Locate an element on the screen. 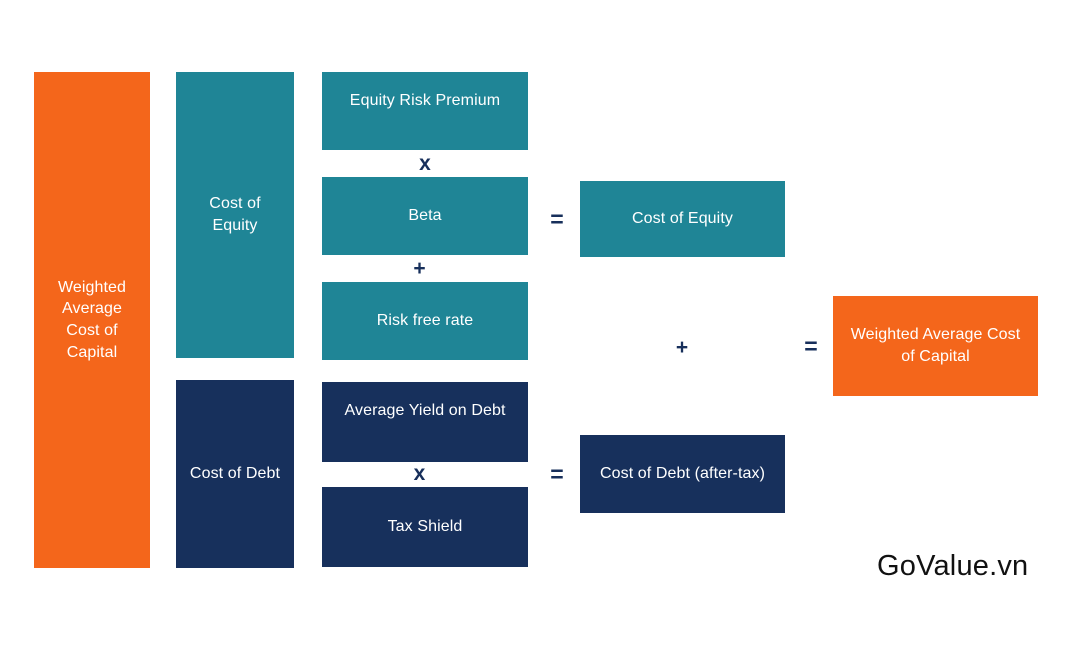 The width and height of the screenshot is (1068, 647). operator-multiply-debt: x is located at coordinates (419, 473).